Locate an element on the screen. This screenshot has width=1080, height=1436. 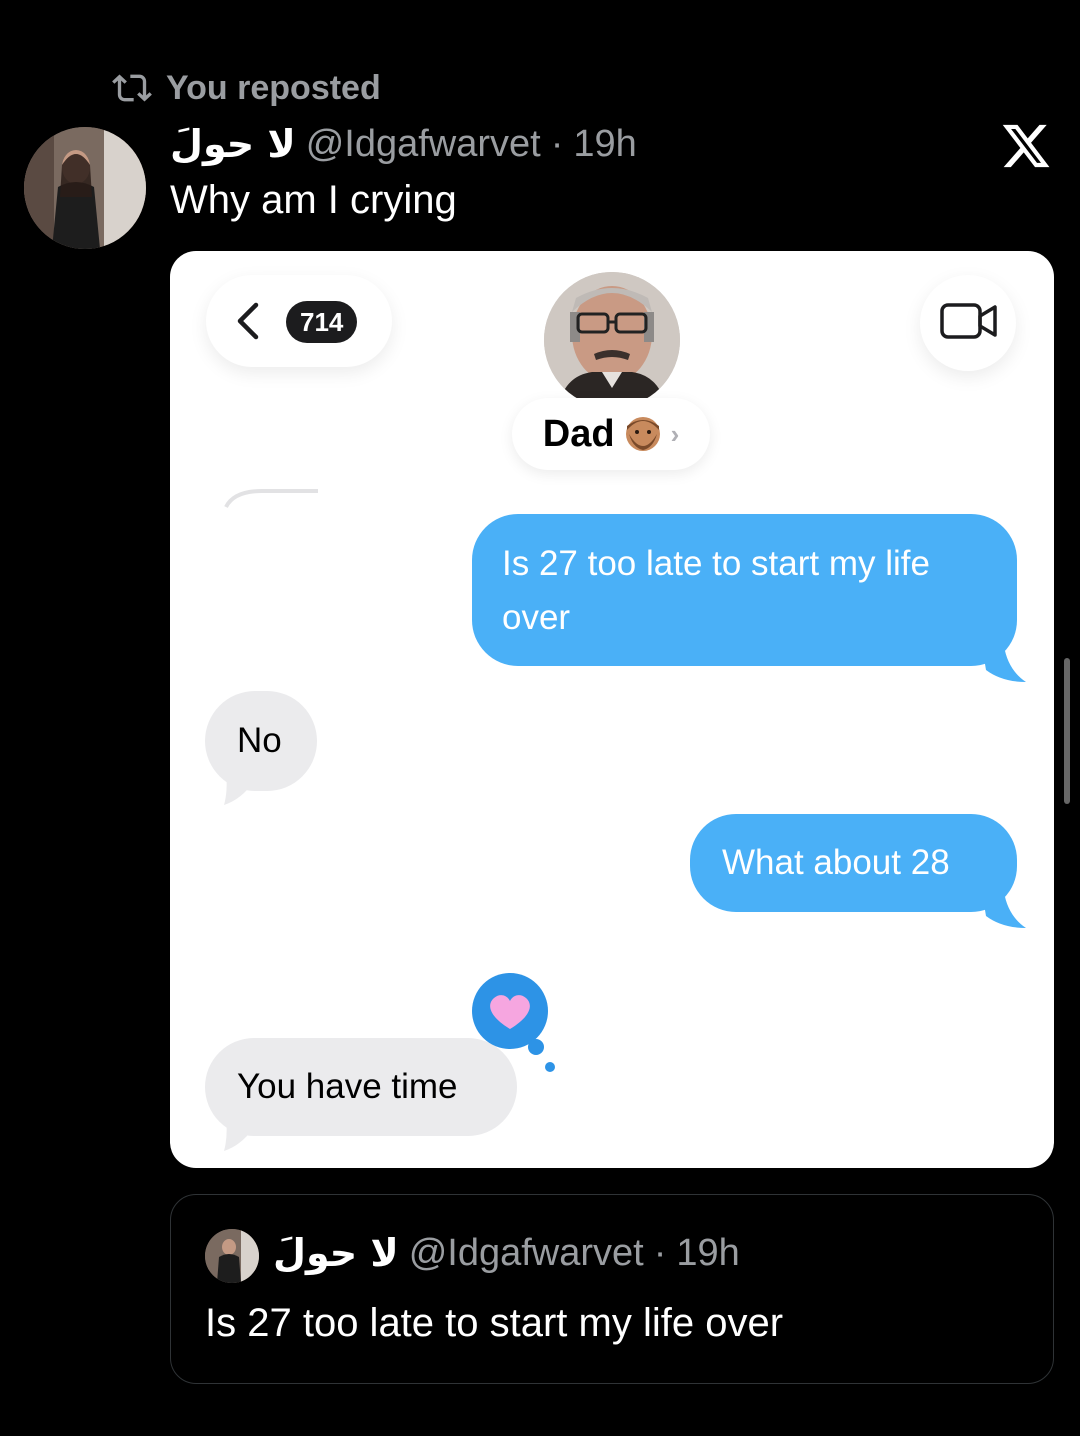
quoted-display-name: لا حولَ is located at coordinates (336, 1253).